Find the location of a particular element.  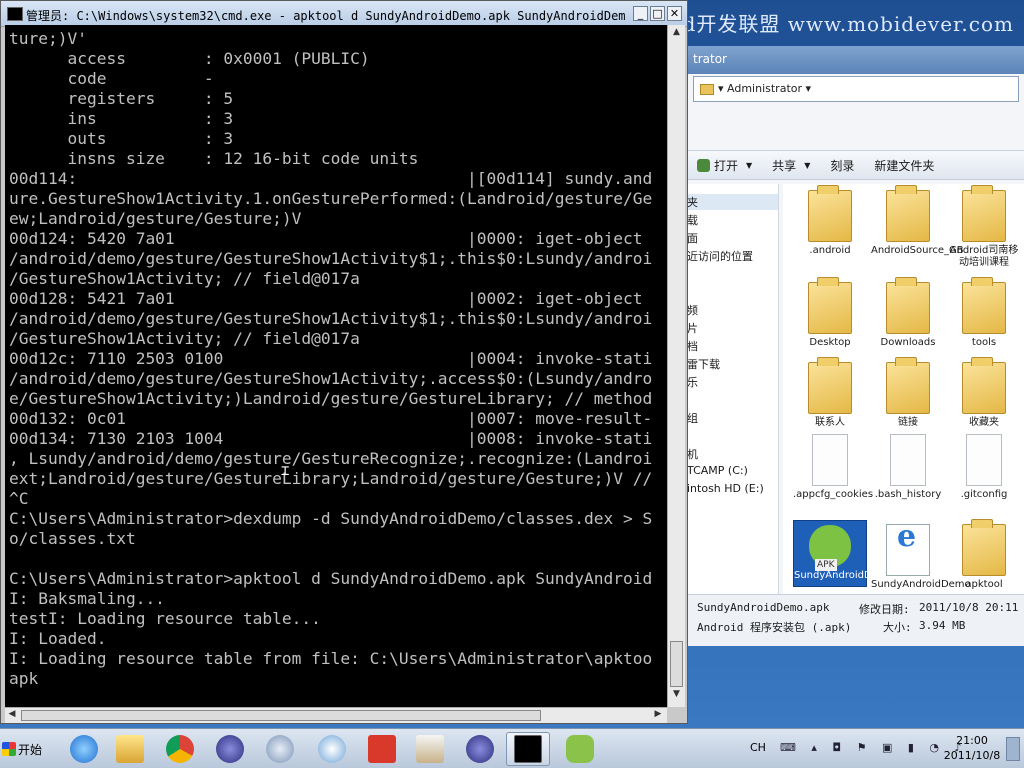

satellite-icon is located at coordinates (332, 749).